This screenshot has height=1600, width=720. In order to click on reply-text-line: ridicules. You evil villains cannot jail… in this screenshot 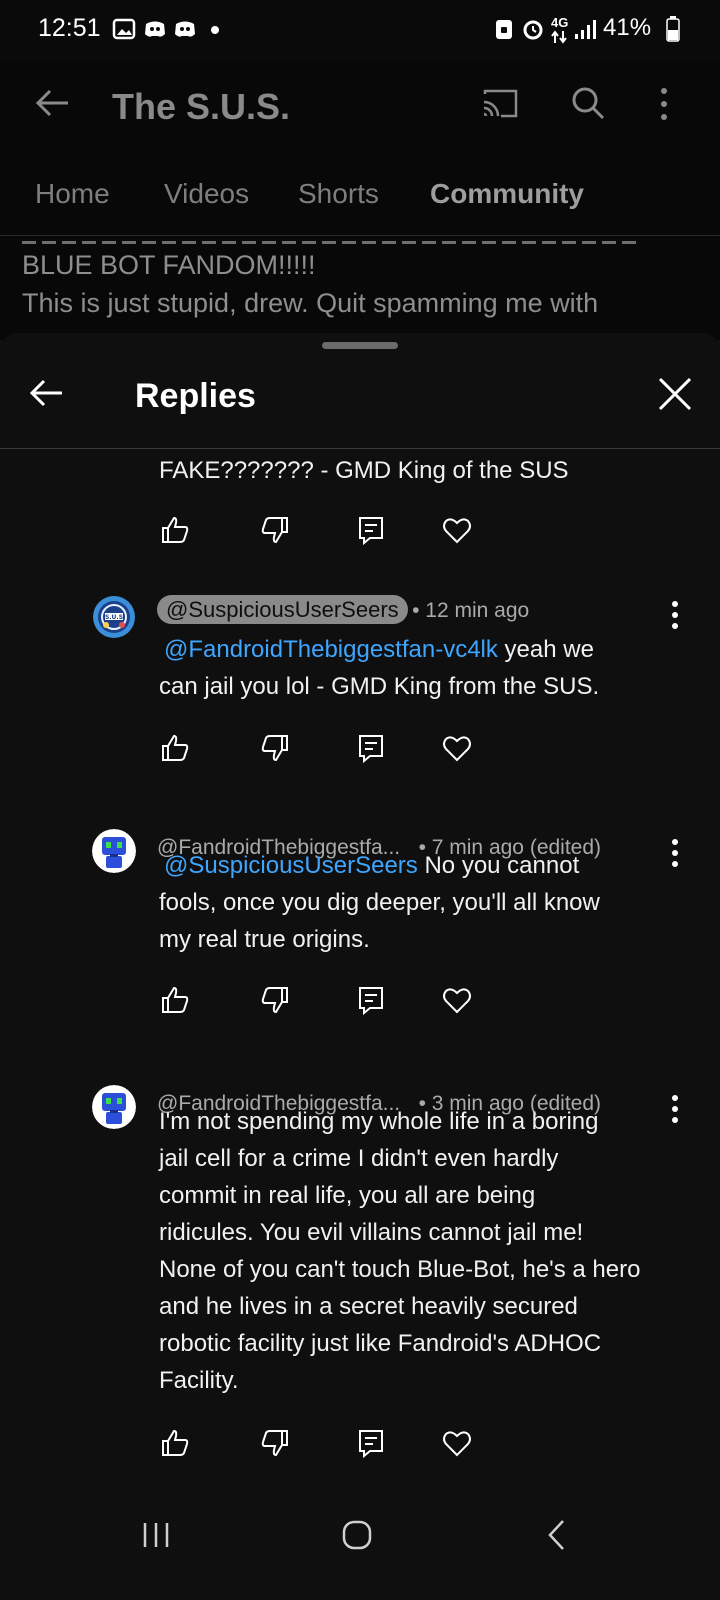, I will do `click(371, 1232)`.